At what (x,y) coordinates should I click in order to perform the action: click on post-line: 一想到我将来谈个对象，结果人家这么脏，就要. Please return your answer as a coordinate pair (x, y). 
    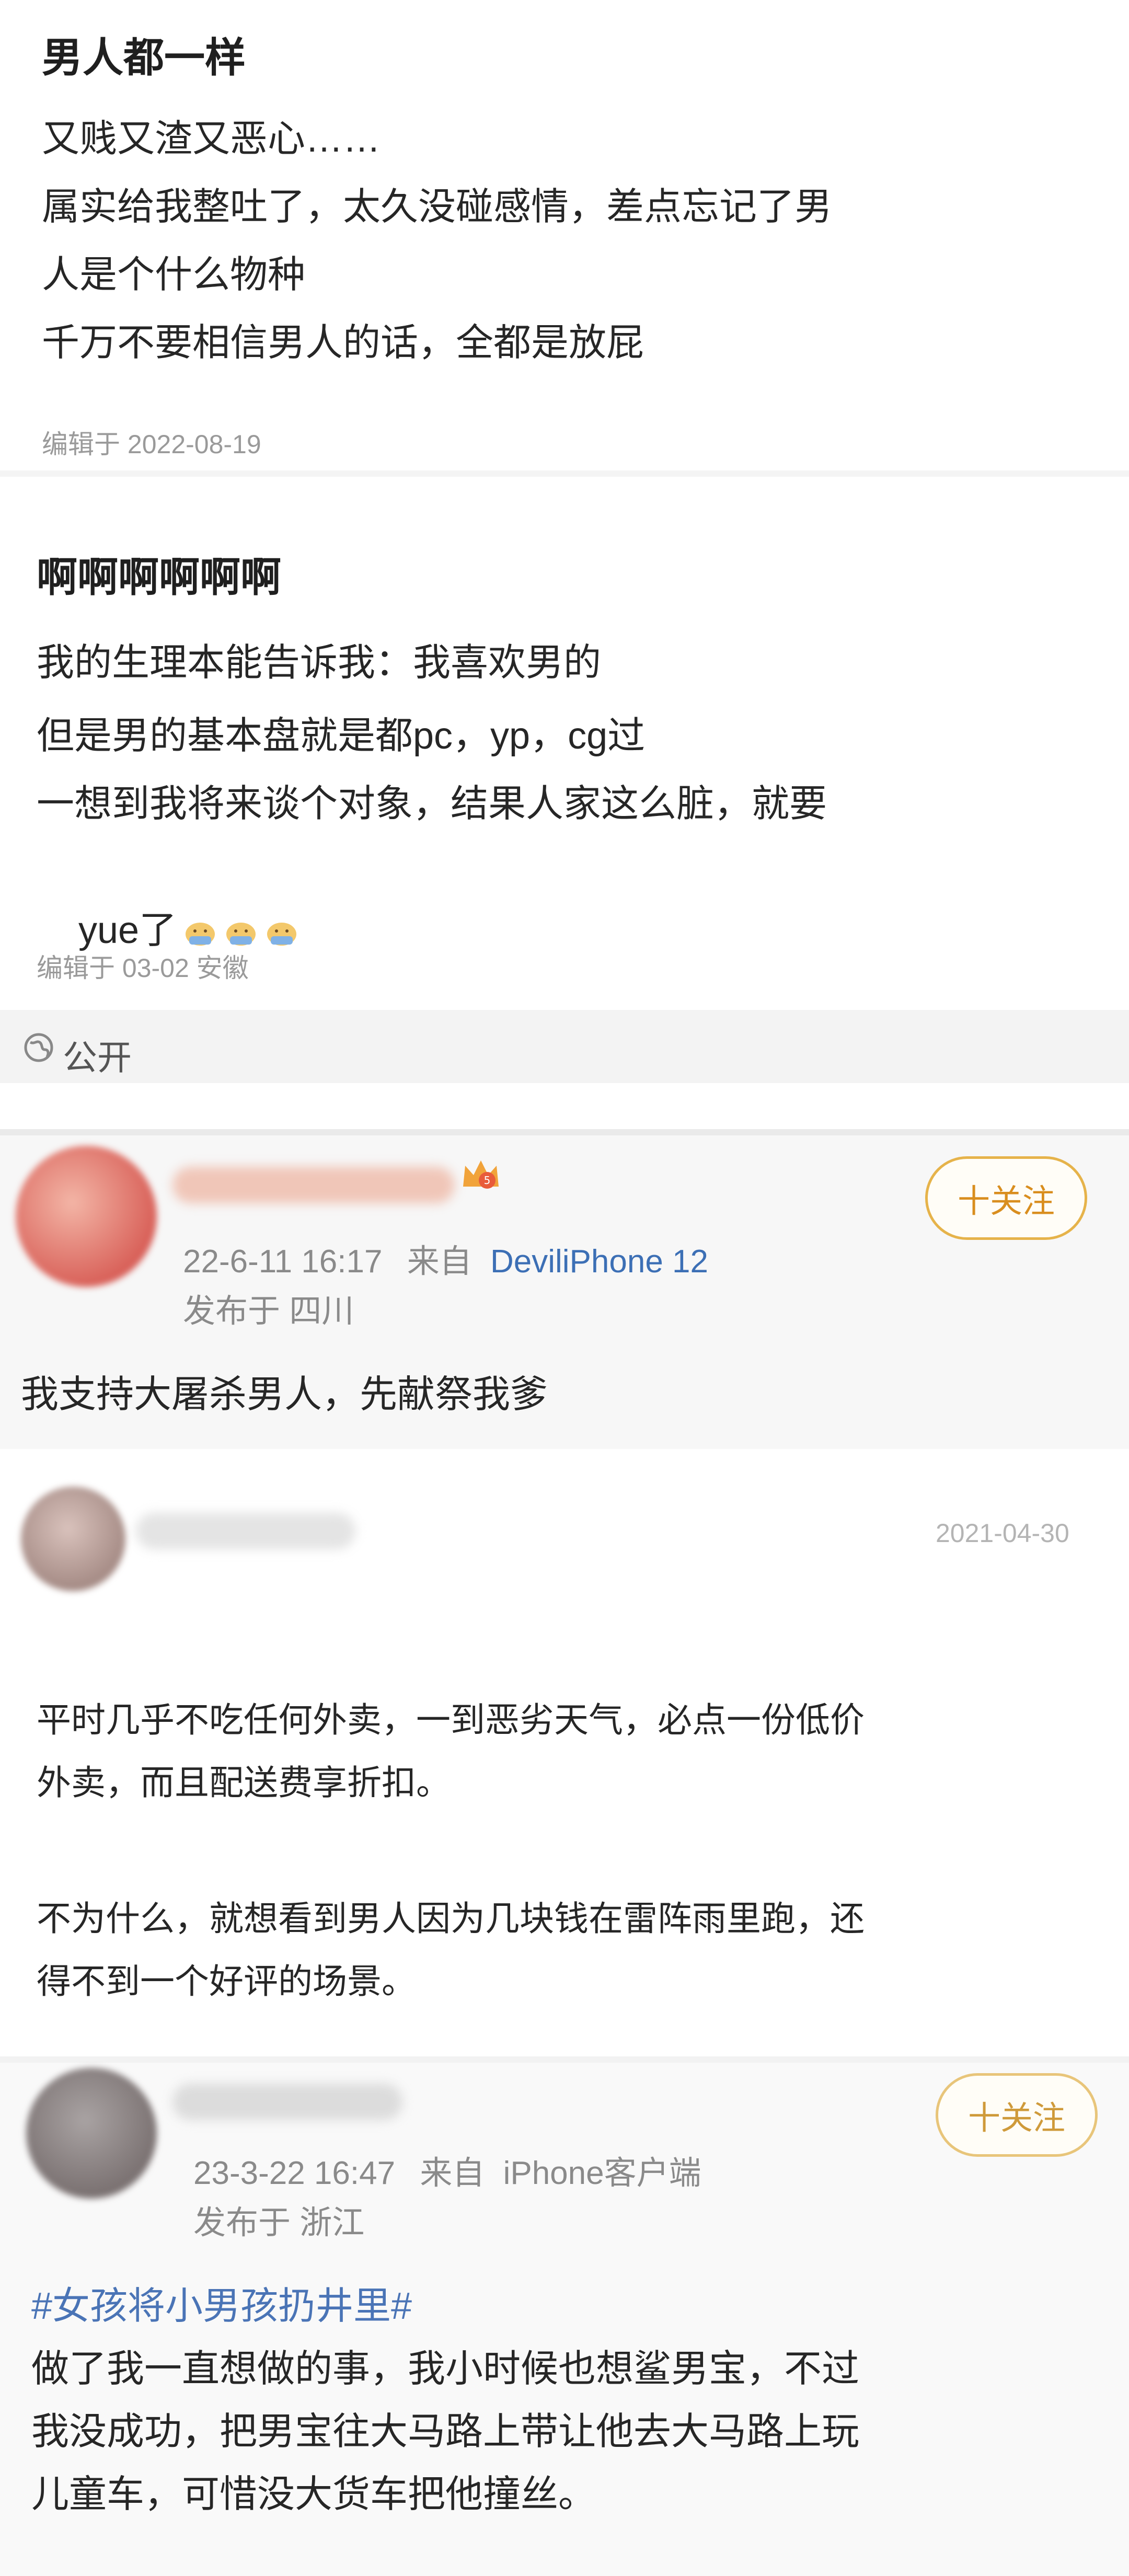
    Looking at the image, I should click on (432, 804).